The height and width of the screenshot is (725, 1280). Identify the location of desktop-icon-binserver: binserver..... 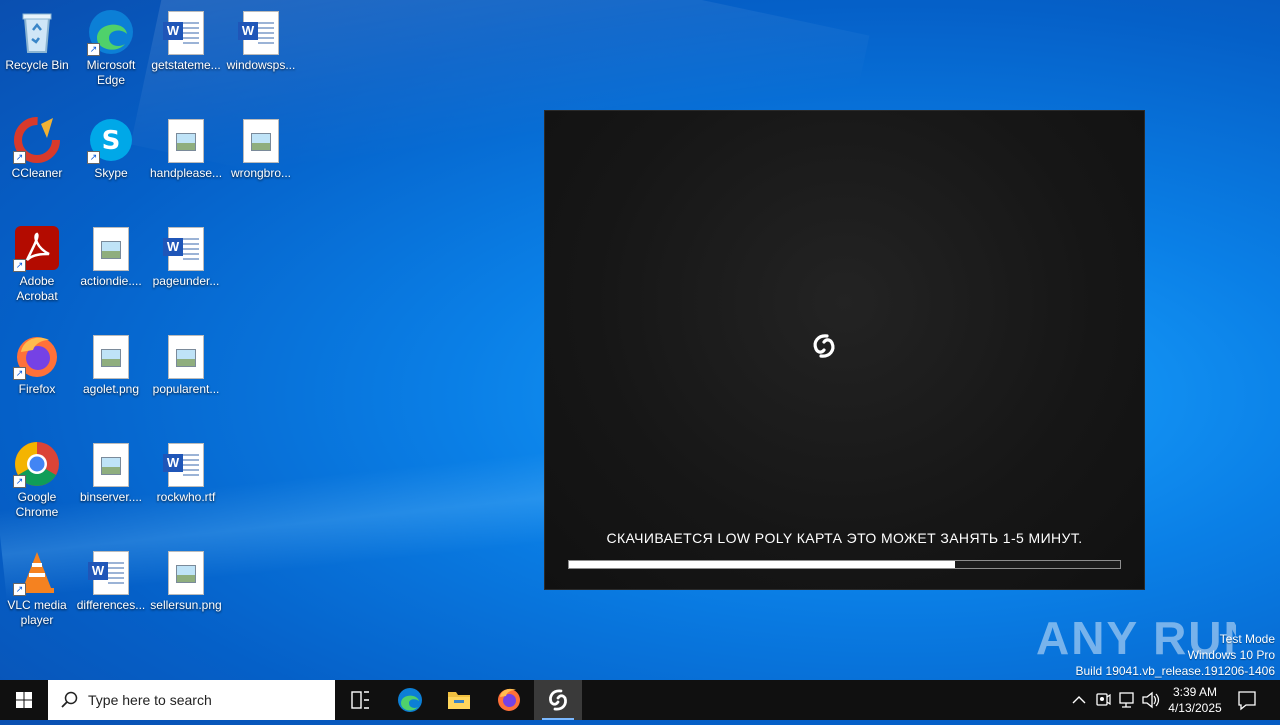
(111, 469).